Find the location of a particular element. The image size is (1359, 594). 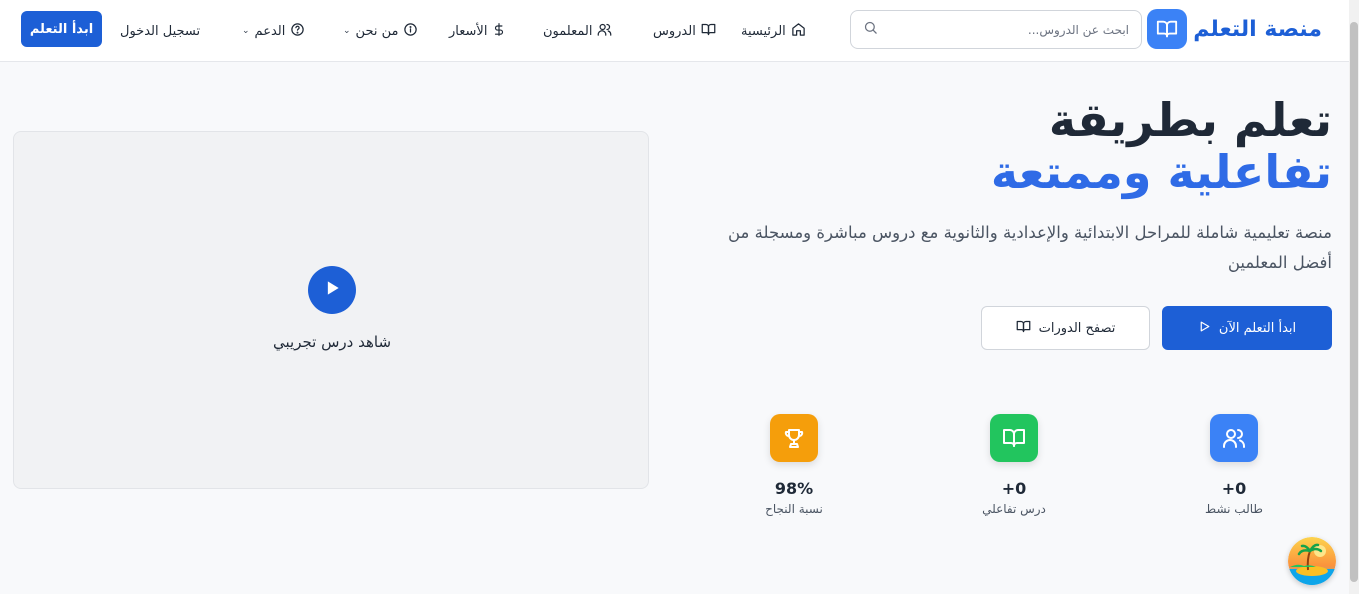

chat-assistant-avatar is located at coordinates (1312, 561).